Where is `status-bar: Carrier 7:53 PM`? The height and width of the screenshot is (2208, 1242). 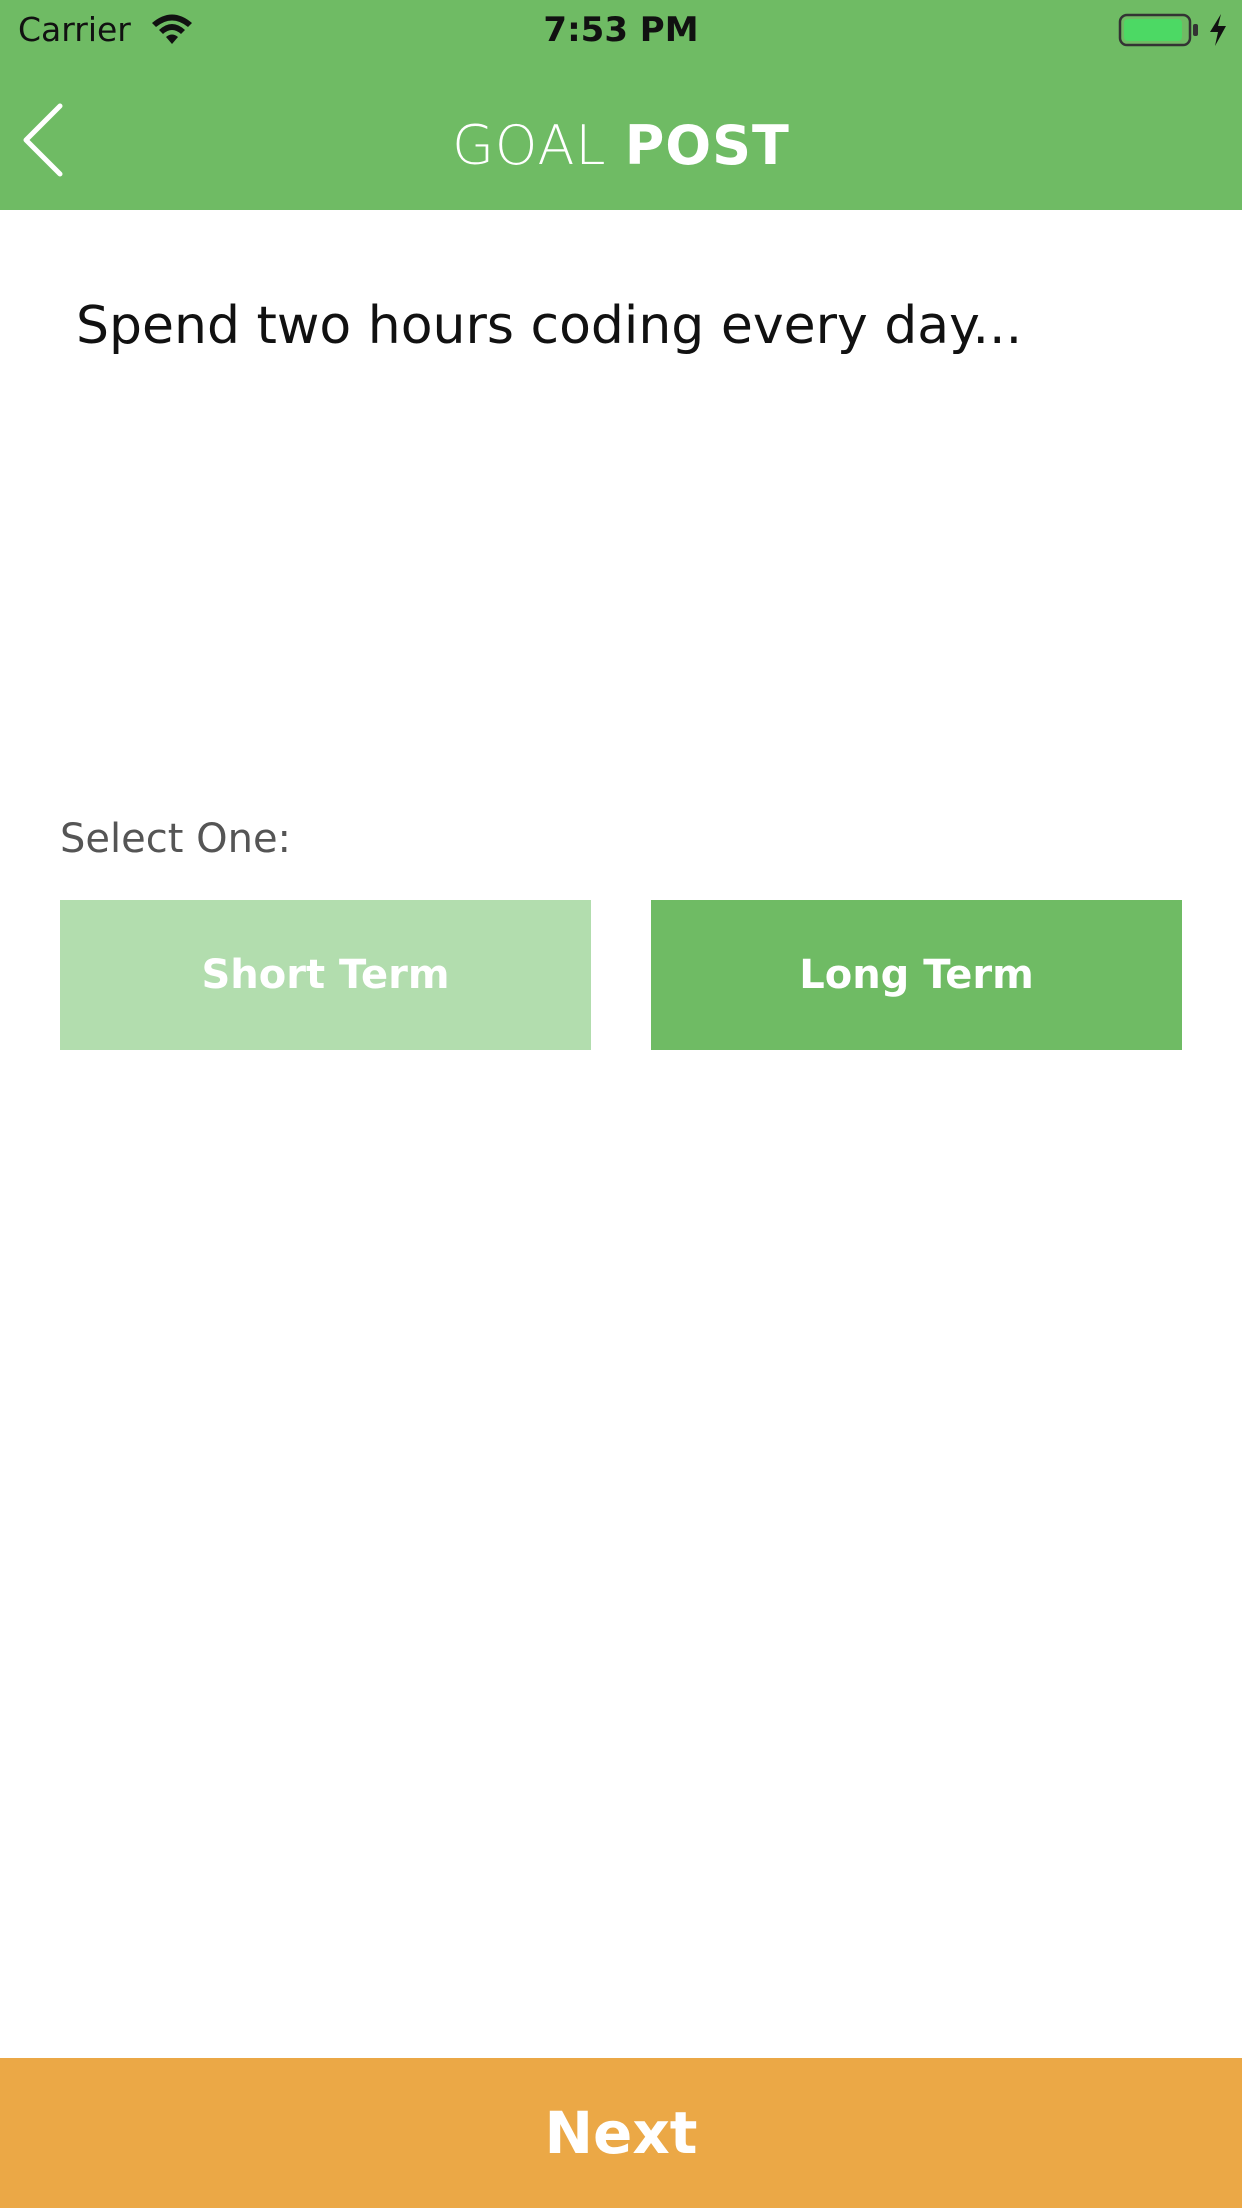 status-bar: Carrier 7:53 PM is located at coordinates (621, 30).